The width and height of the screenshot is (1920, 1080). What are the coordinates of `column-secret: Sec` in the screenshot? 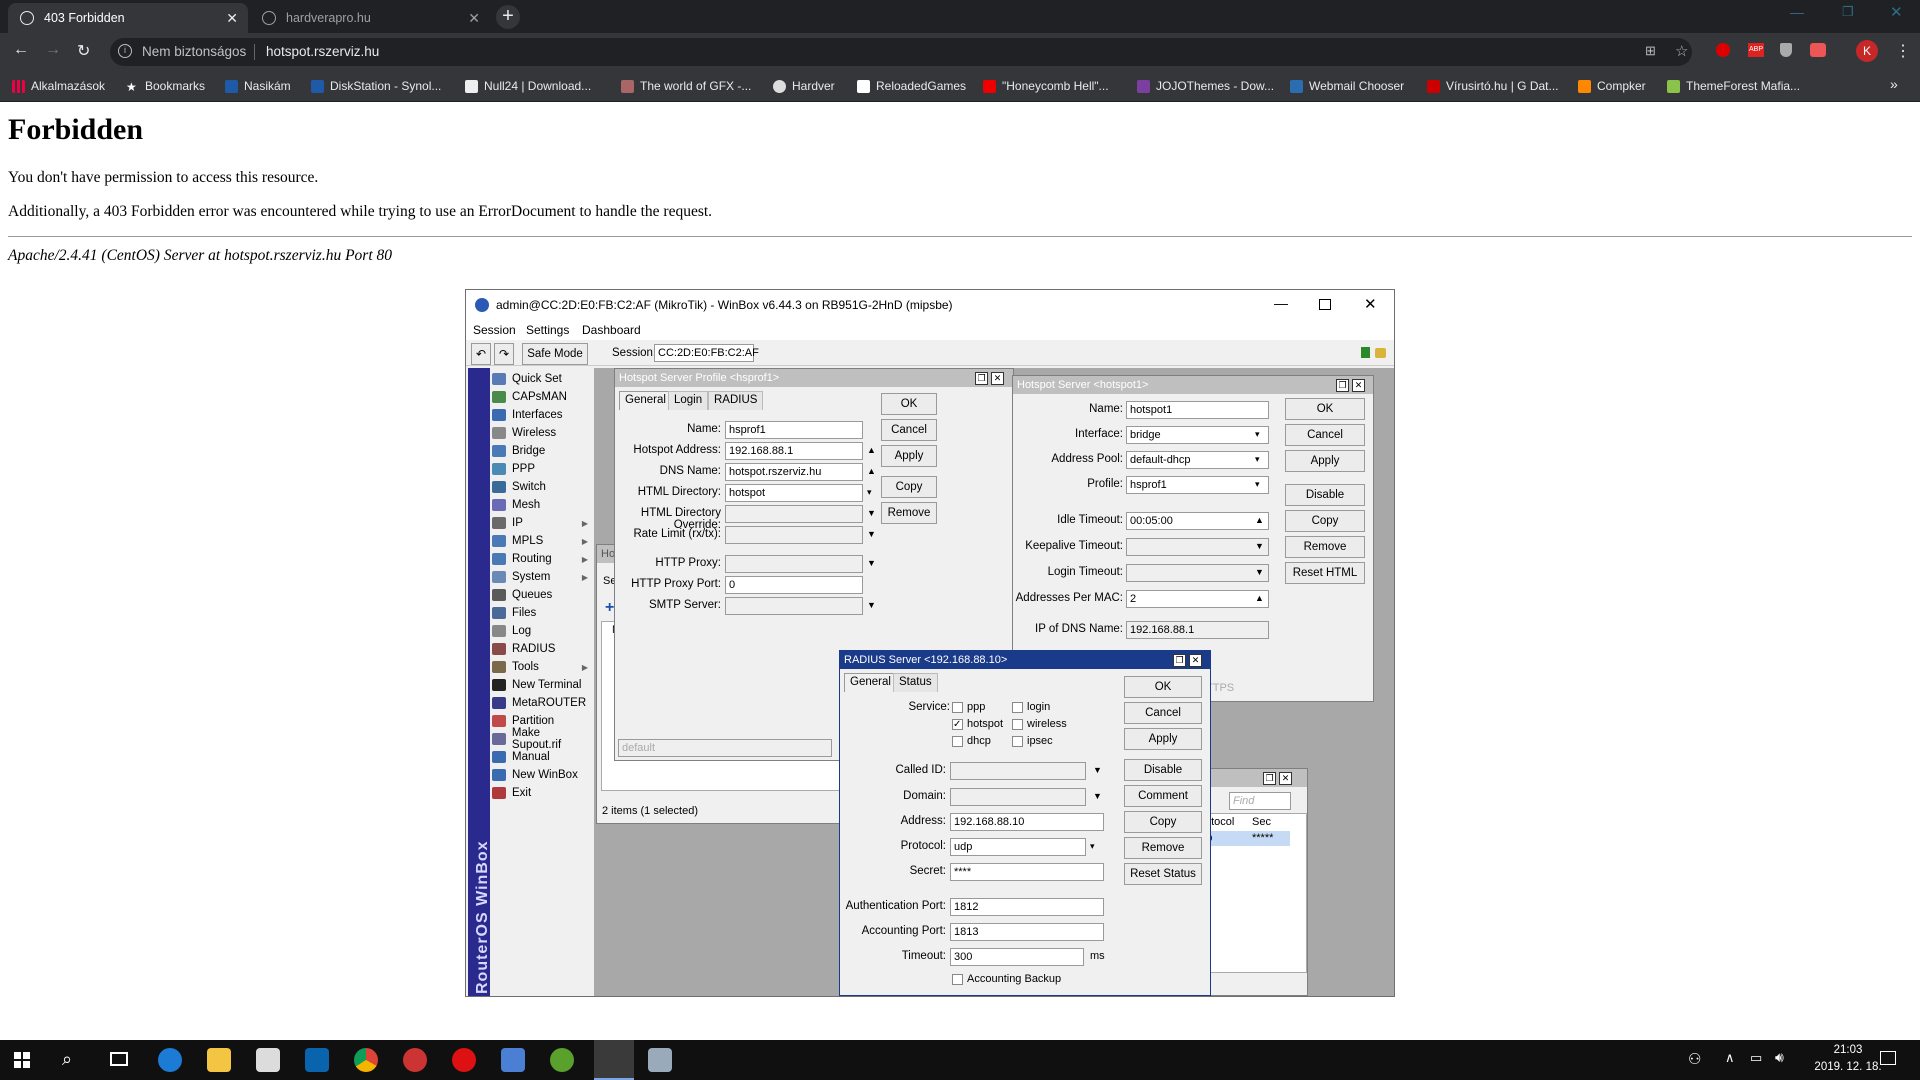 It's located at (1261, 822).